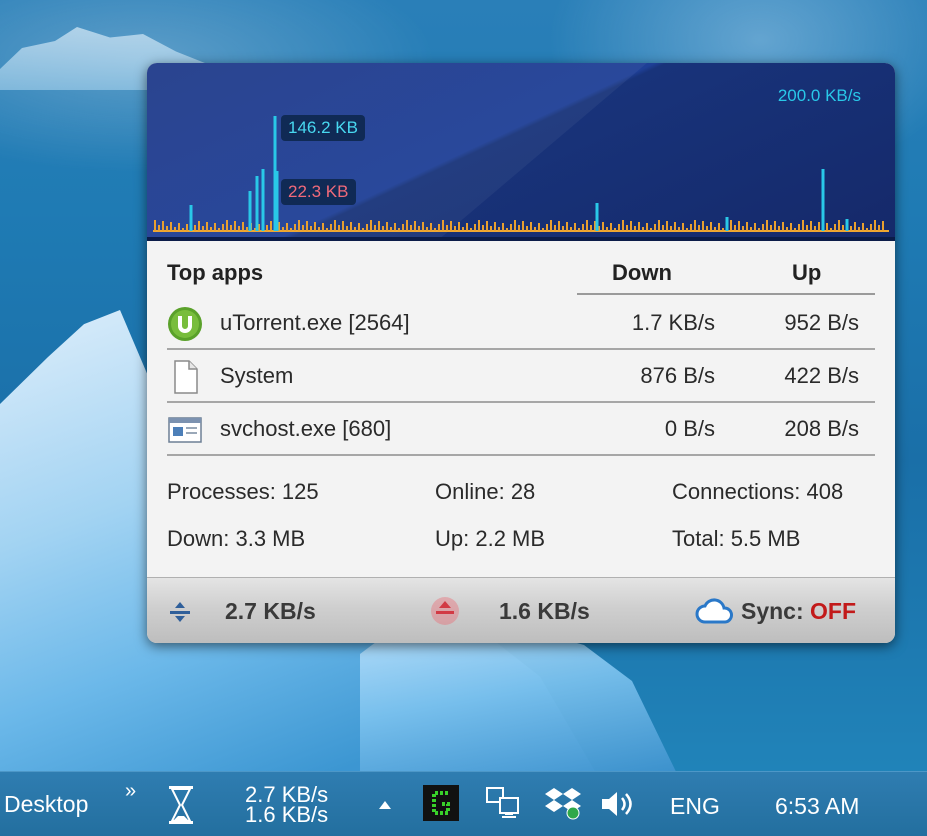  Describe the element at coordinates (397, 152) in the screenshot. I see `graph-highlight` at that location.